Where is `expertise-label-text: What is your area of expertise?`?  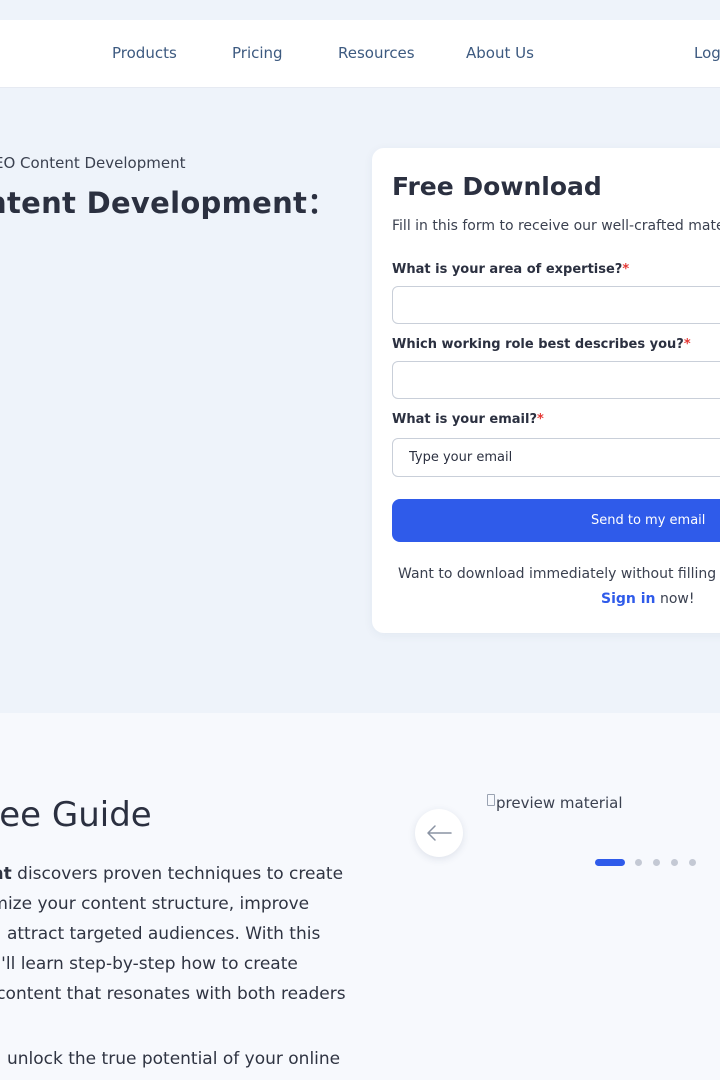
expertise-label-text: What is your area of expertise? is located at coordinates (507, 269).